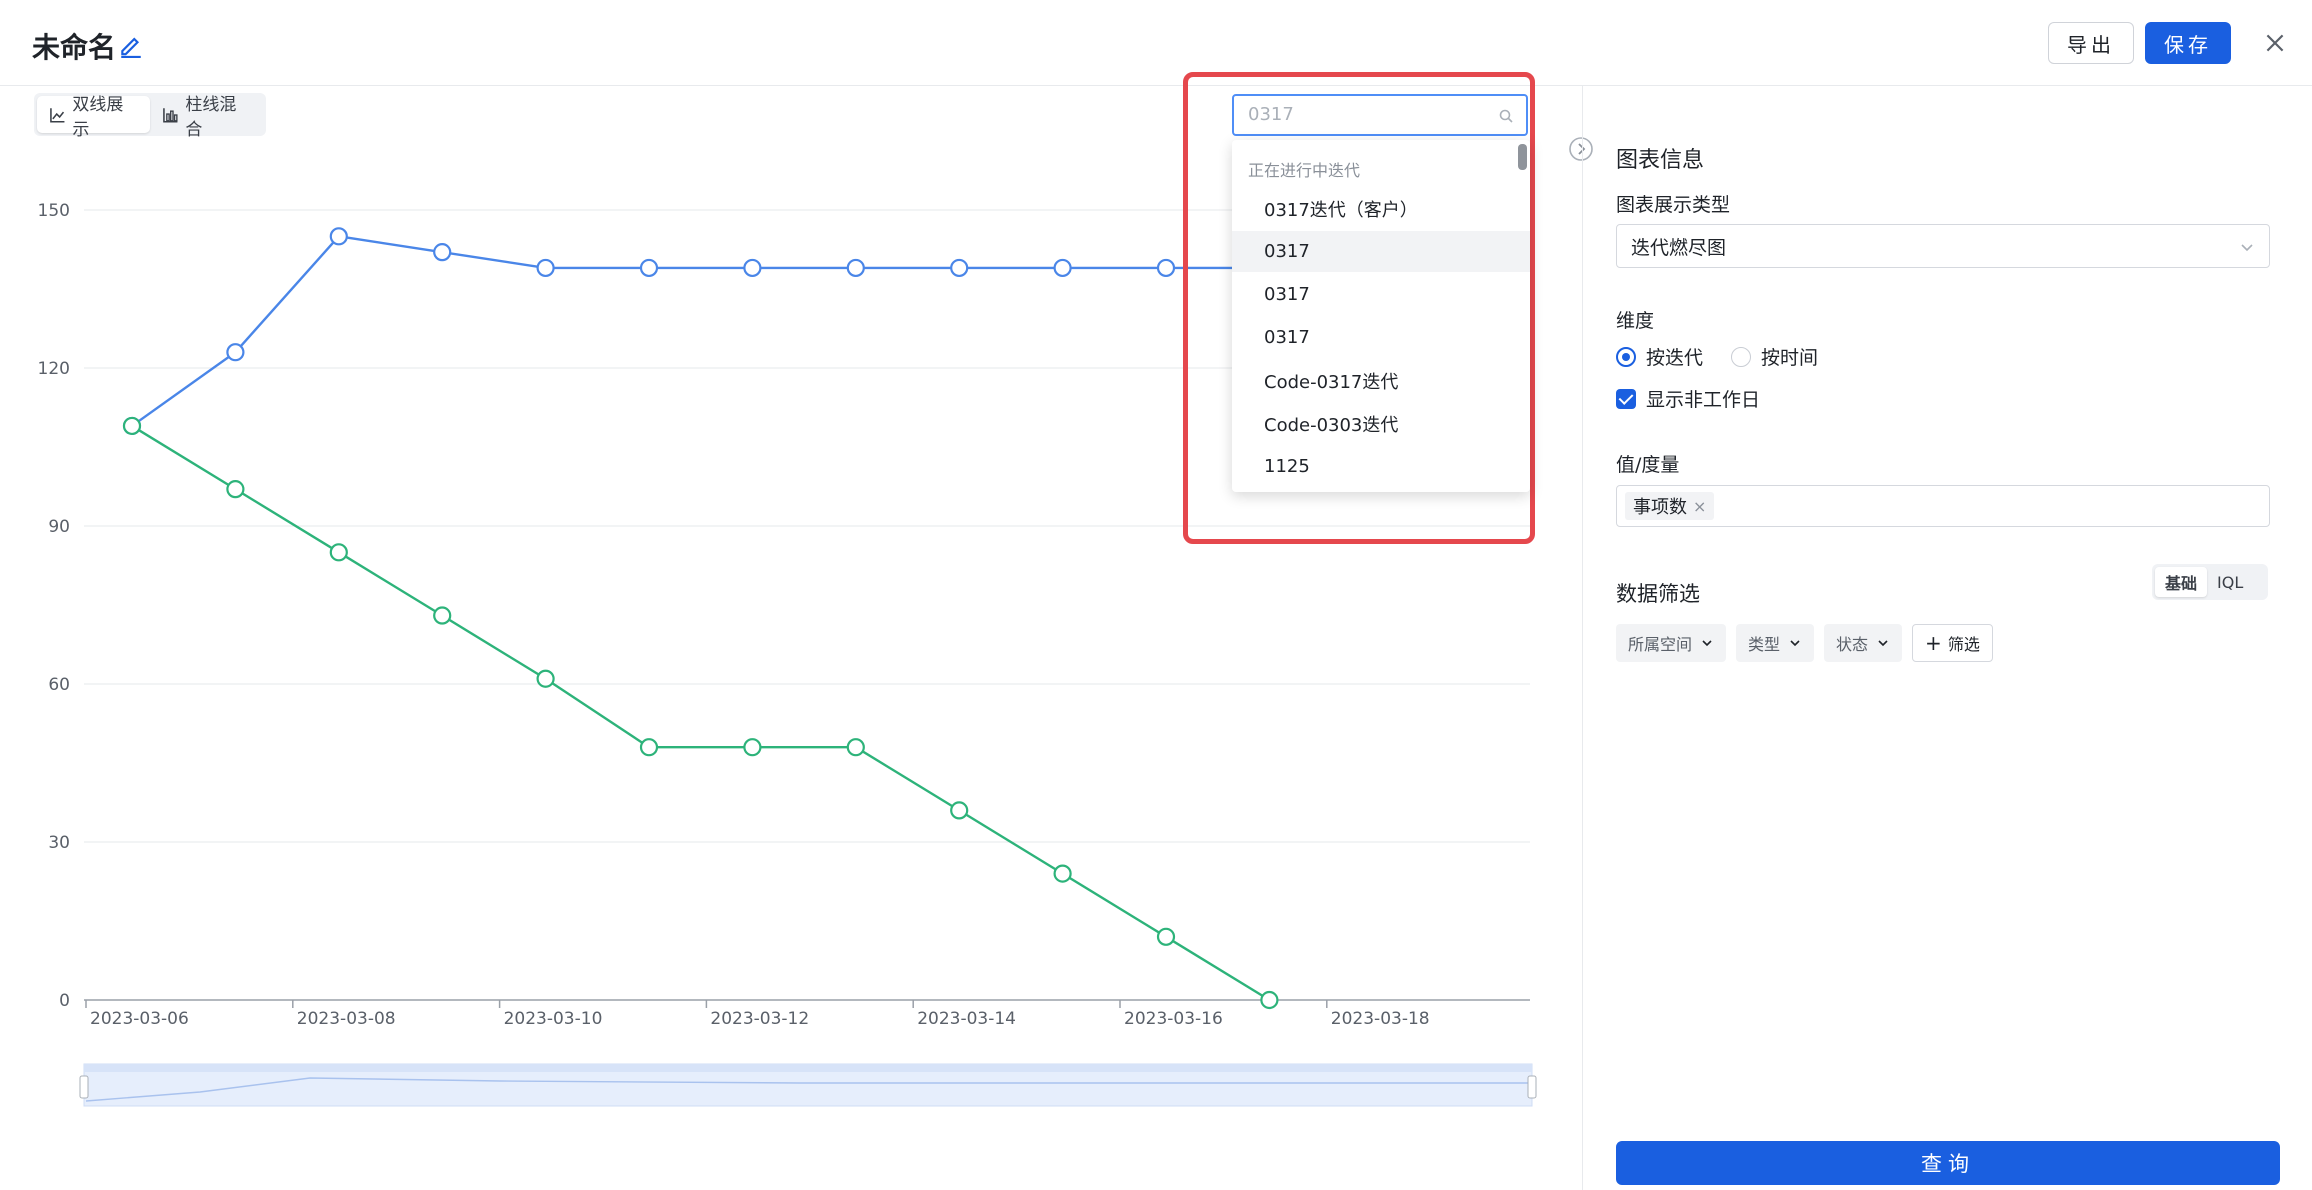  Describe the element at coordinates (1675, 358) in the screenshot. I see `radio-by-iteration-label: 按迭代` at that location.